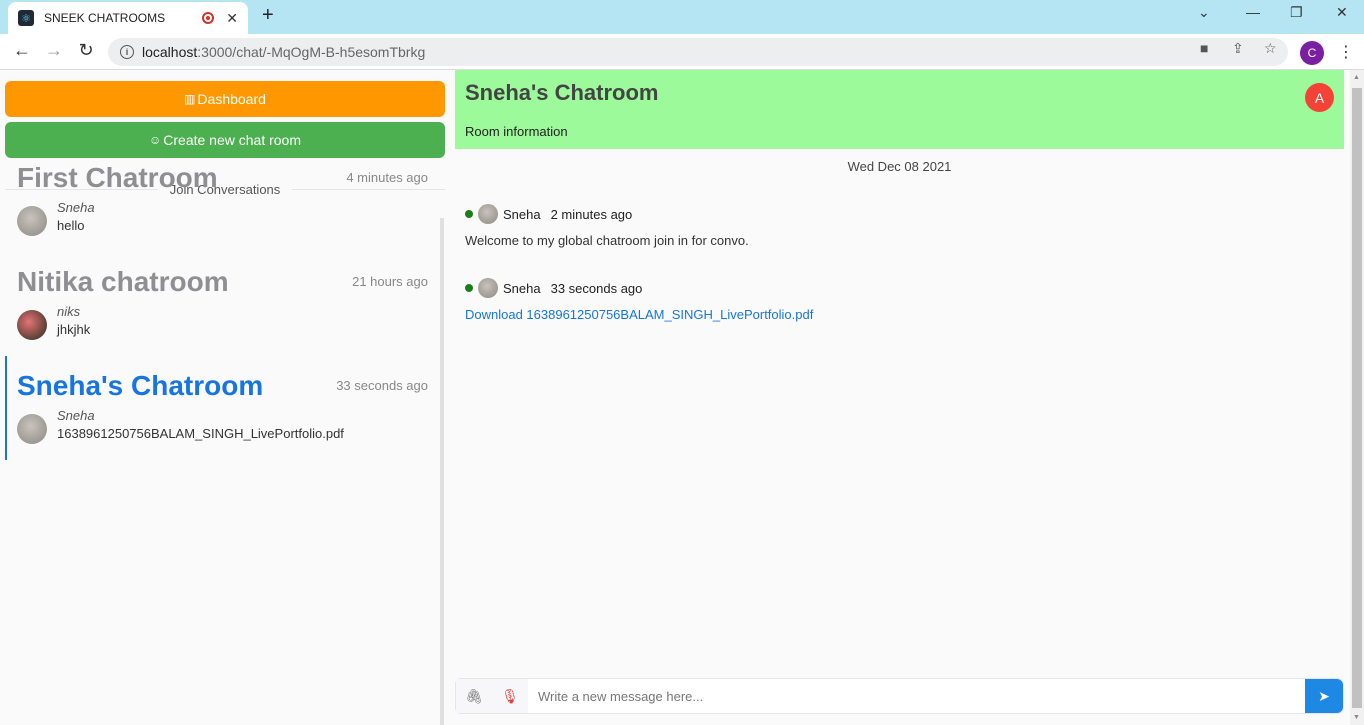  What do you see at coordinates (208, 18) in the screenshot?
I see `recording-icon` at bounding box center [208, 18].